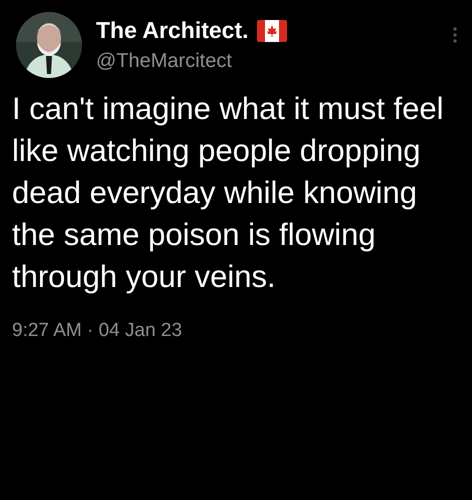 This screenshot has height=500, width=472. Describe the element at coordinates (455, 35) in the screenshot. I see `more-options-icon` at that location.